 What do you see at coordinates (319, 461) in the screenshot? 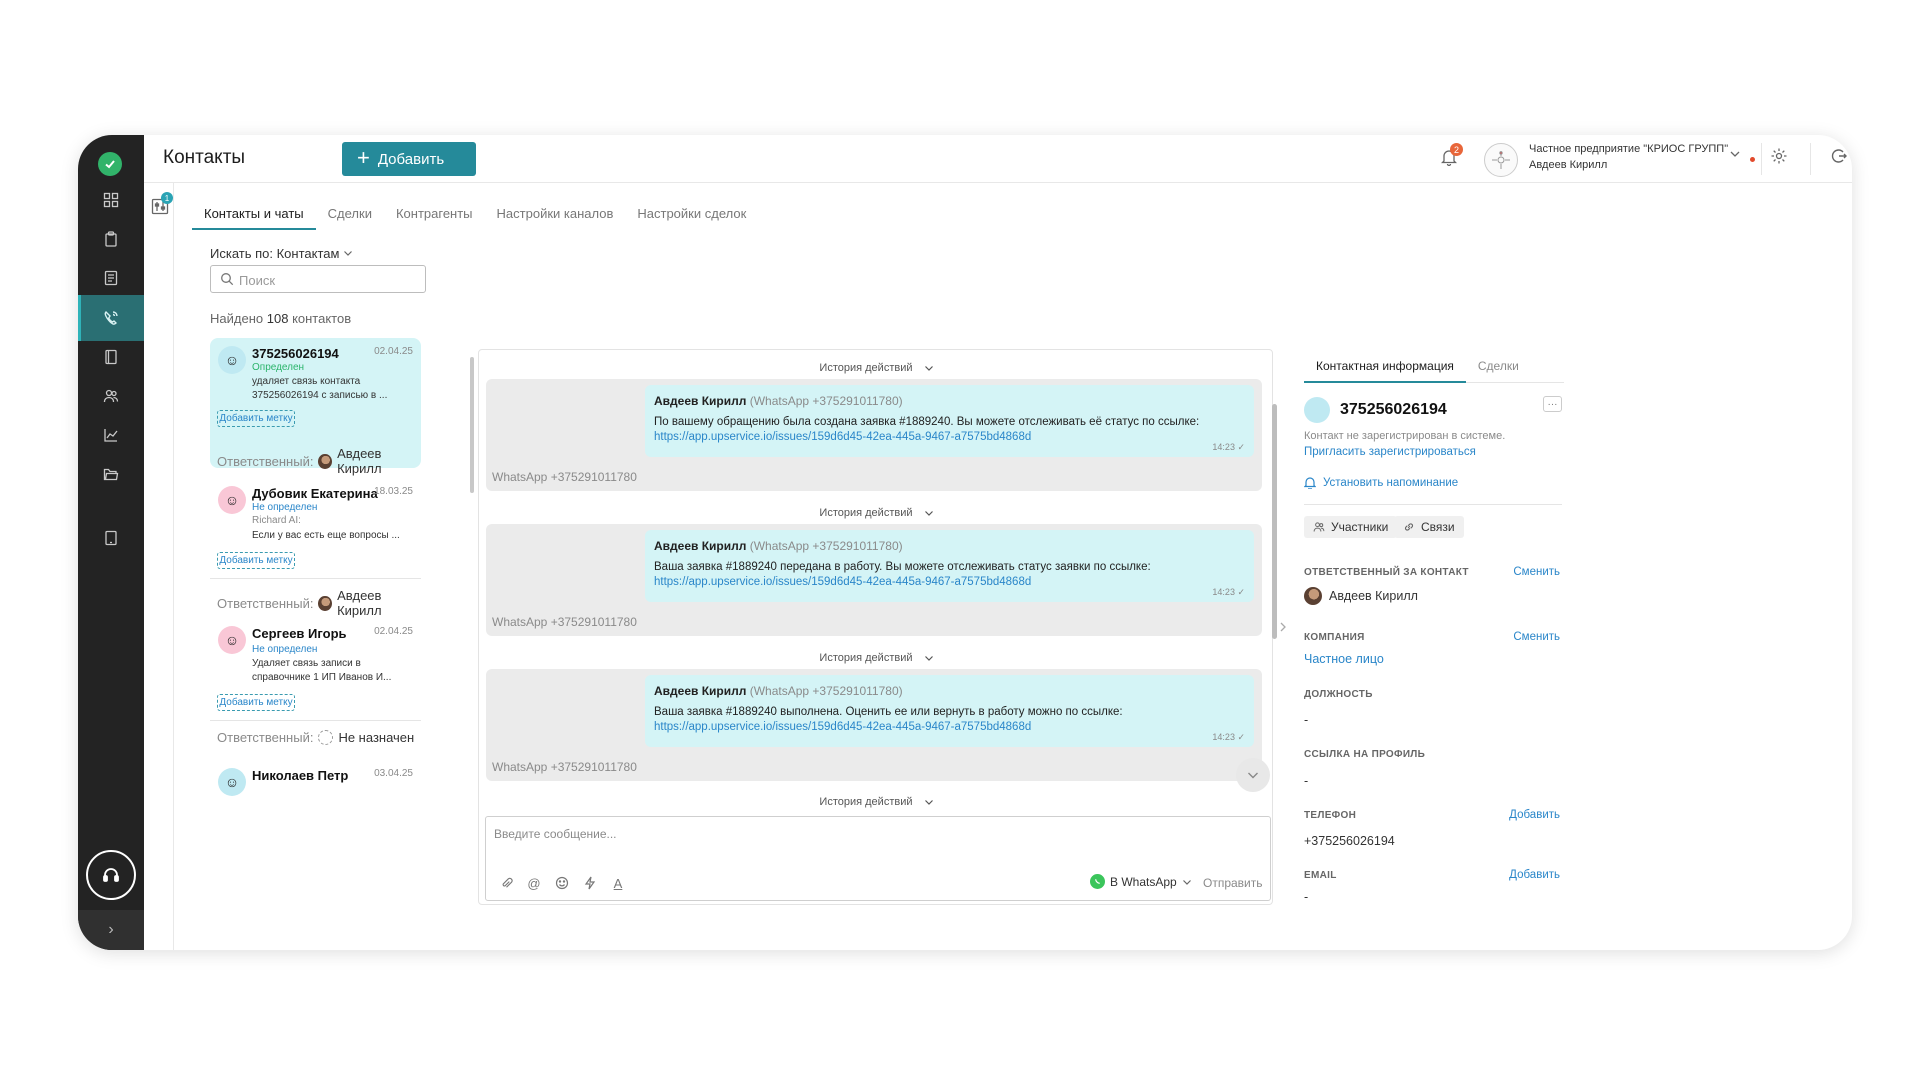
I see `contact-responsible: Ответственный: Авдеев Кирилл` at bounding box center [319, 461].